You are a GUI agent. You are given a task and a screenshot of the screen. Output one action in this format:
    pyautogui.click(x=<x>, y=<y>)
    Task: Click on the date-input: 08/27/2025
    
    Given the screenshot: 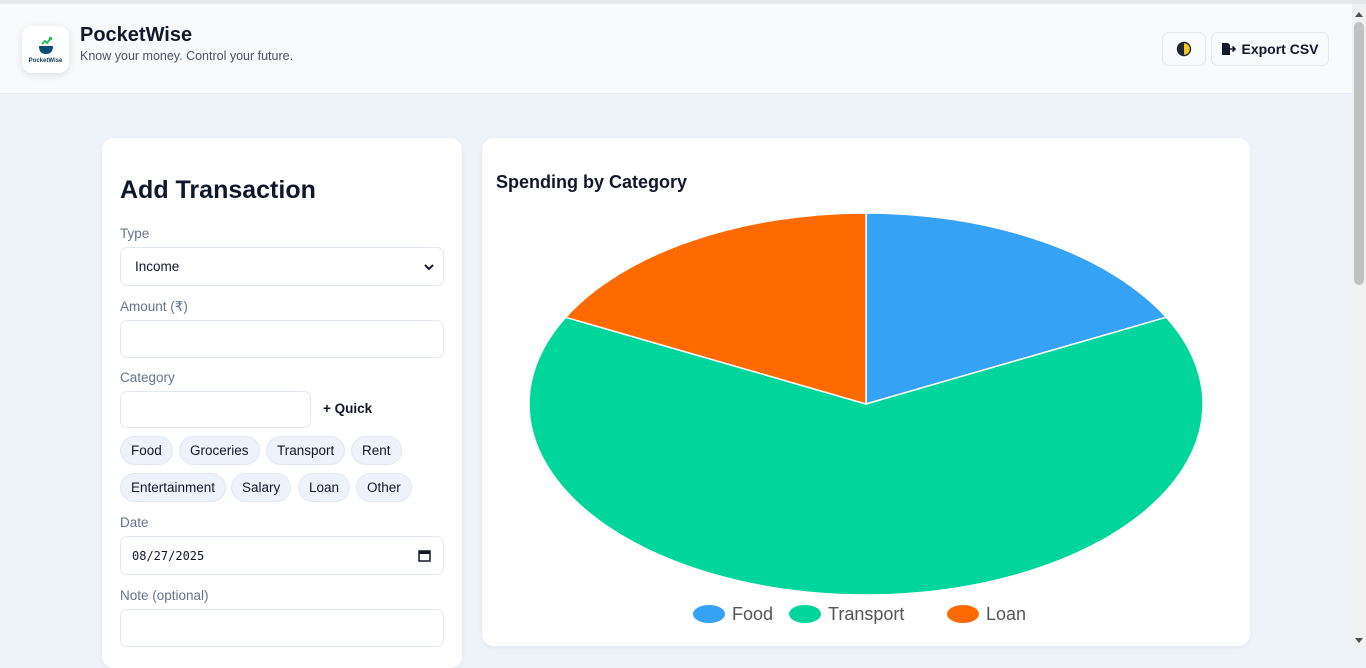 What is the action you would take?
    pyautogui.click(x=282, y=555)
    